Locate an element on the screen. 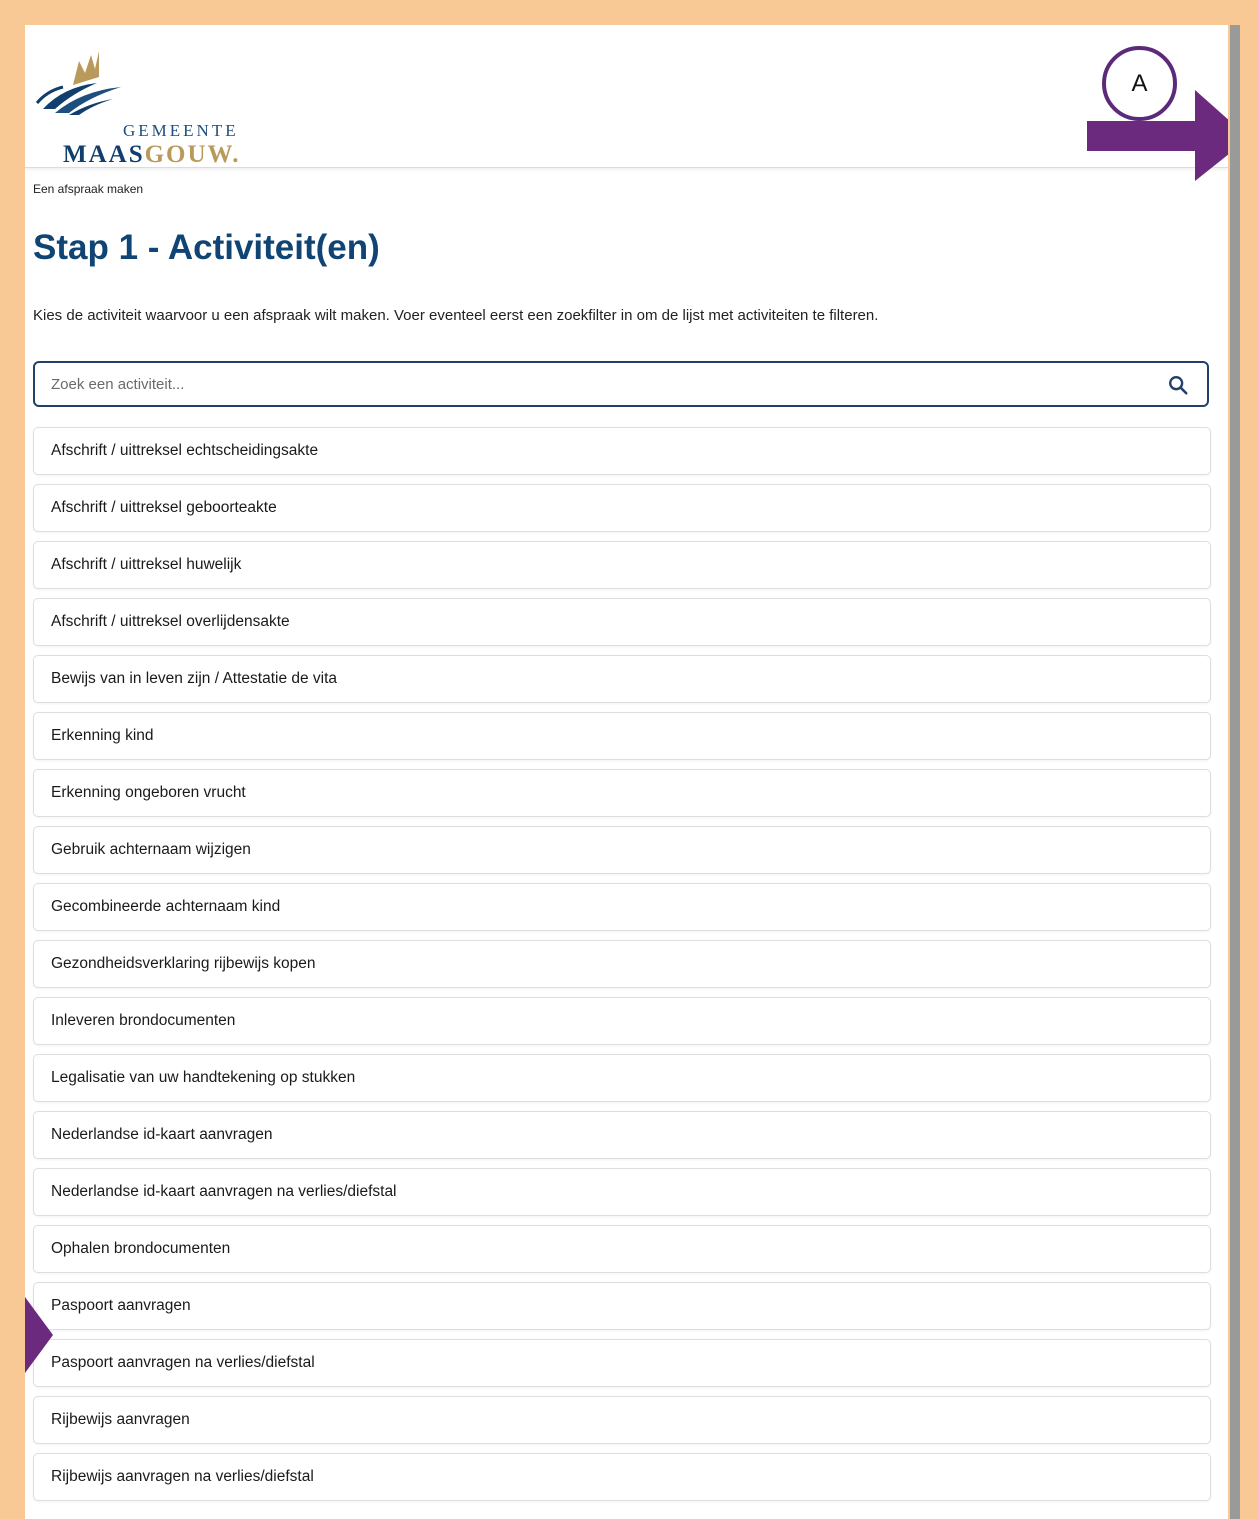 The height and width of the screenshot is (1519, 1258). activity-item: Paspoort aanvragen na verlies/diefstal is located at coordinates (622, 1363).